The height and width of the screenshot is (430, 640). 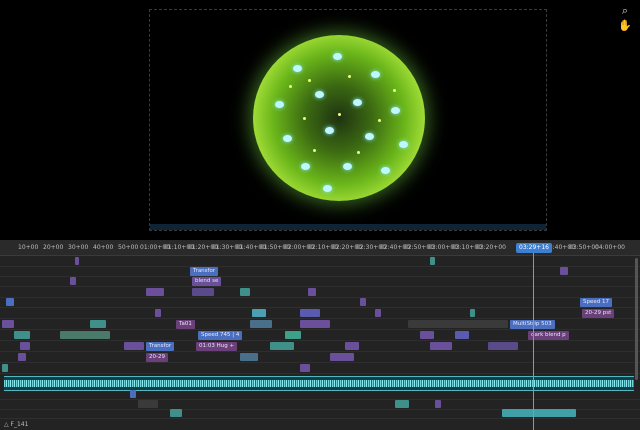 What do you see at coordinates (533, 341) in the screenshot?
I see `playhead` at bounding box center [533, 341].